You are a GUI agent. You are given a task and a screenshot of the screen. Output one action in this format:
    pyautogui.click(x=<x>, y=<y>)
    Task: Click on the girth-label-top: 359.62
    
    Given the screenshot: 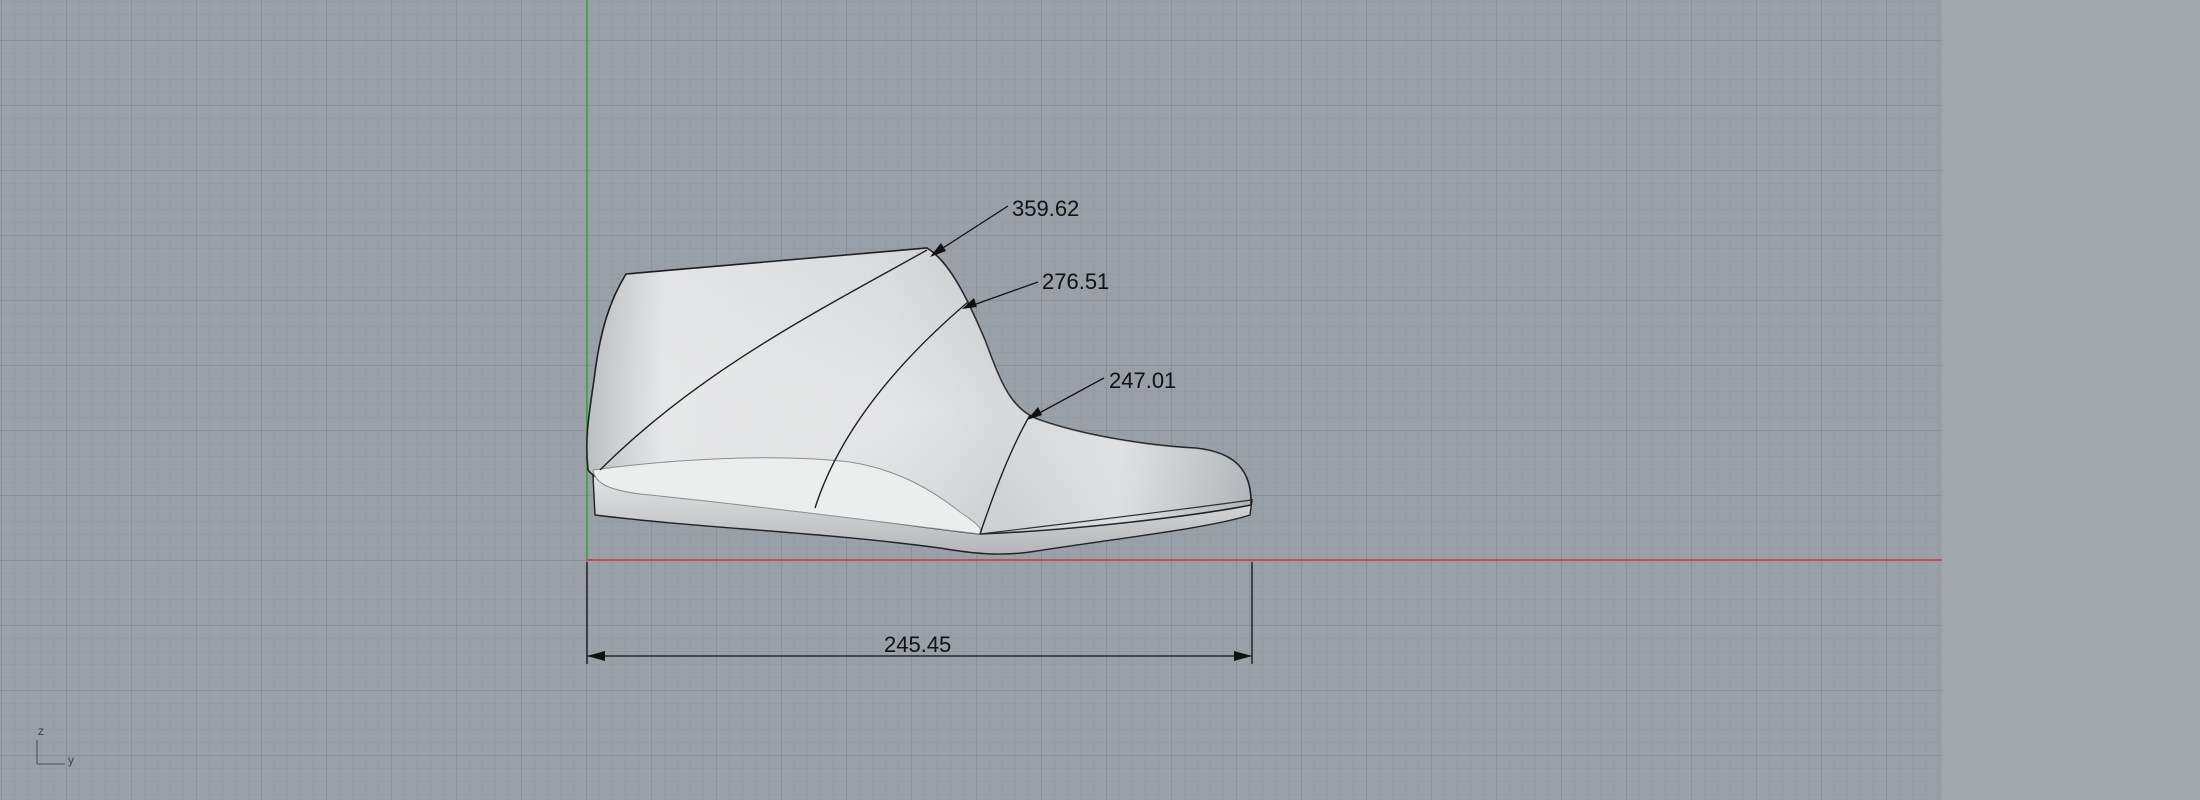 What is the action you would take?
    pyautogui.click(x=1045, y=208)
    